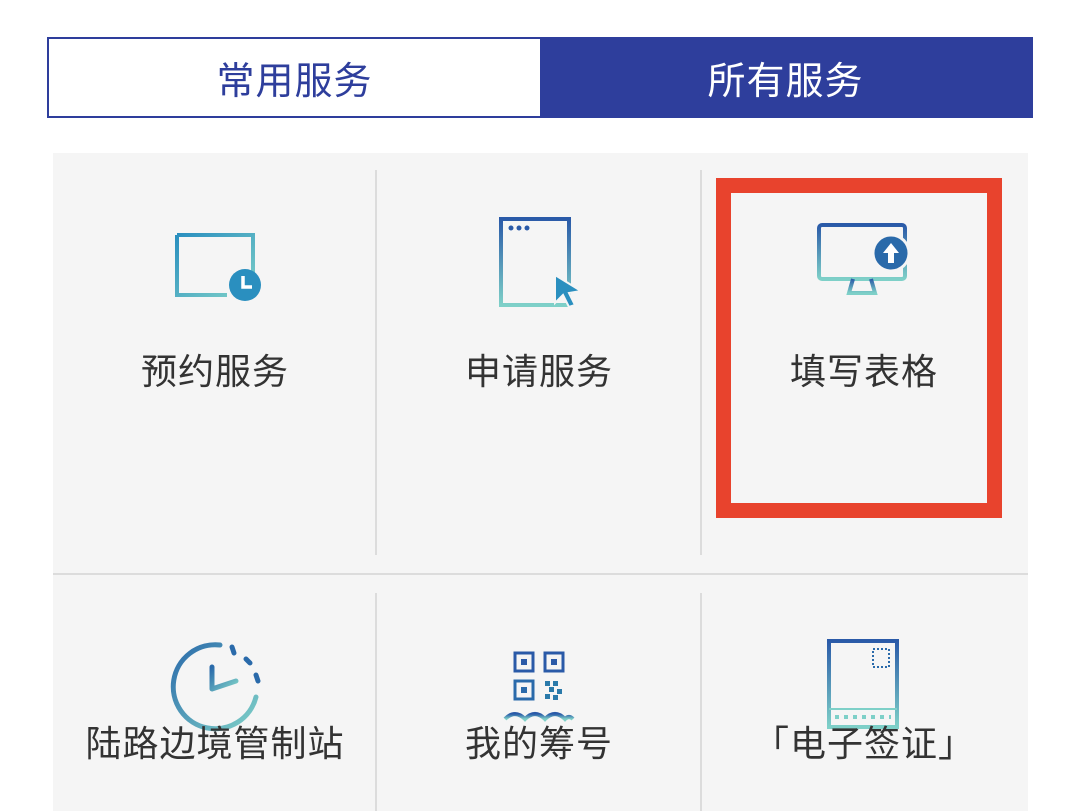  What do you see at coordinates (215, 744) in the screenshot?
I see `service-label: 陆路边境管制站` at bounding box center [215, 744].